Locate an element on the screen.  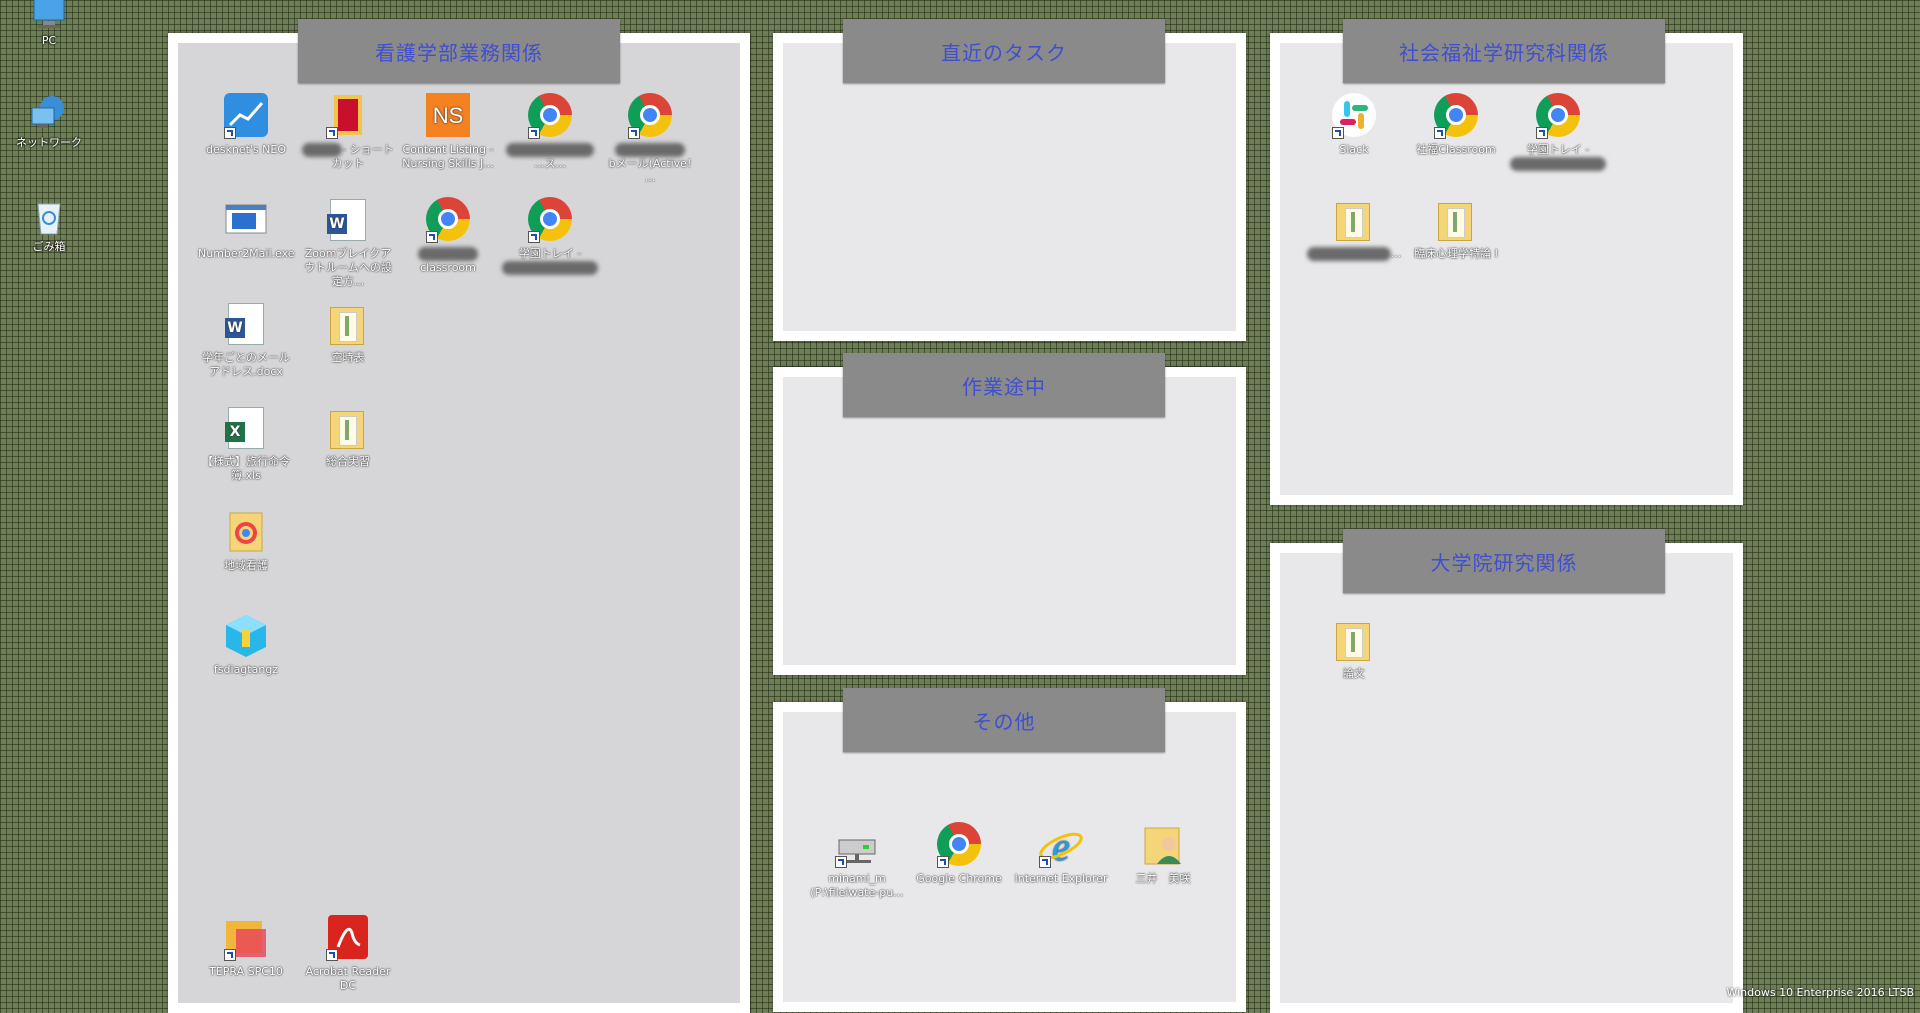
network-drive-icon is located at coordinates (857, 844).